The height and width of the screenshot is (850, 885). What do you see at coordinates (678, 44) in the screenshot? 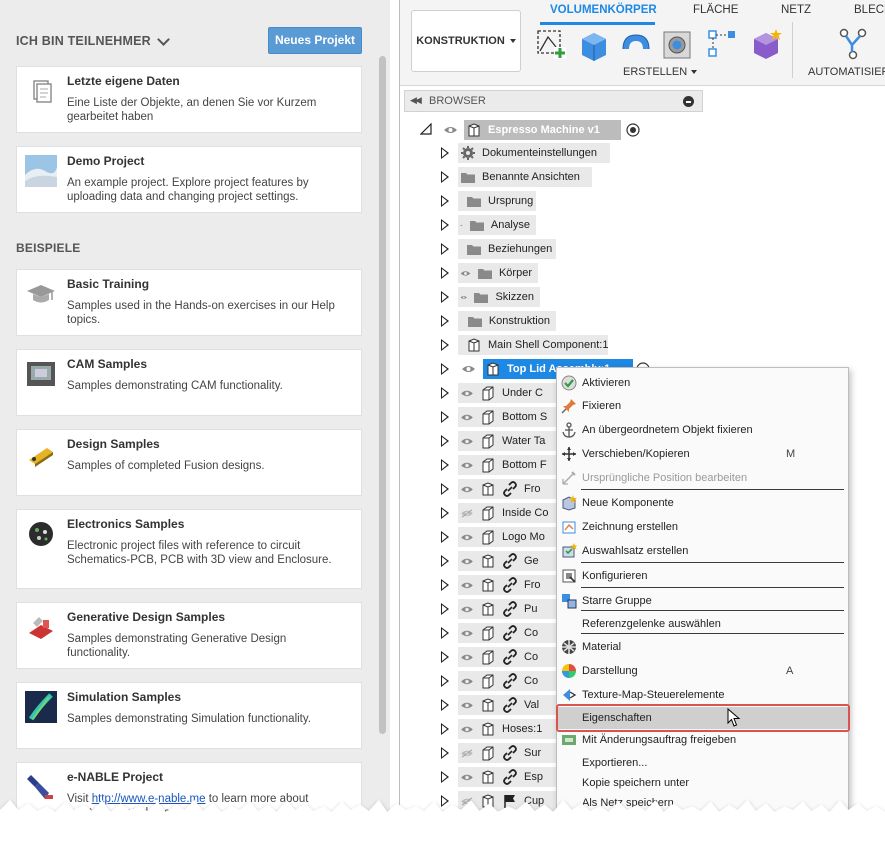
I see `hole-icon` at bounding box center [678, 44].